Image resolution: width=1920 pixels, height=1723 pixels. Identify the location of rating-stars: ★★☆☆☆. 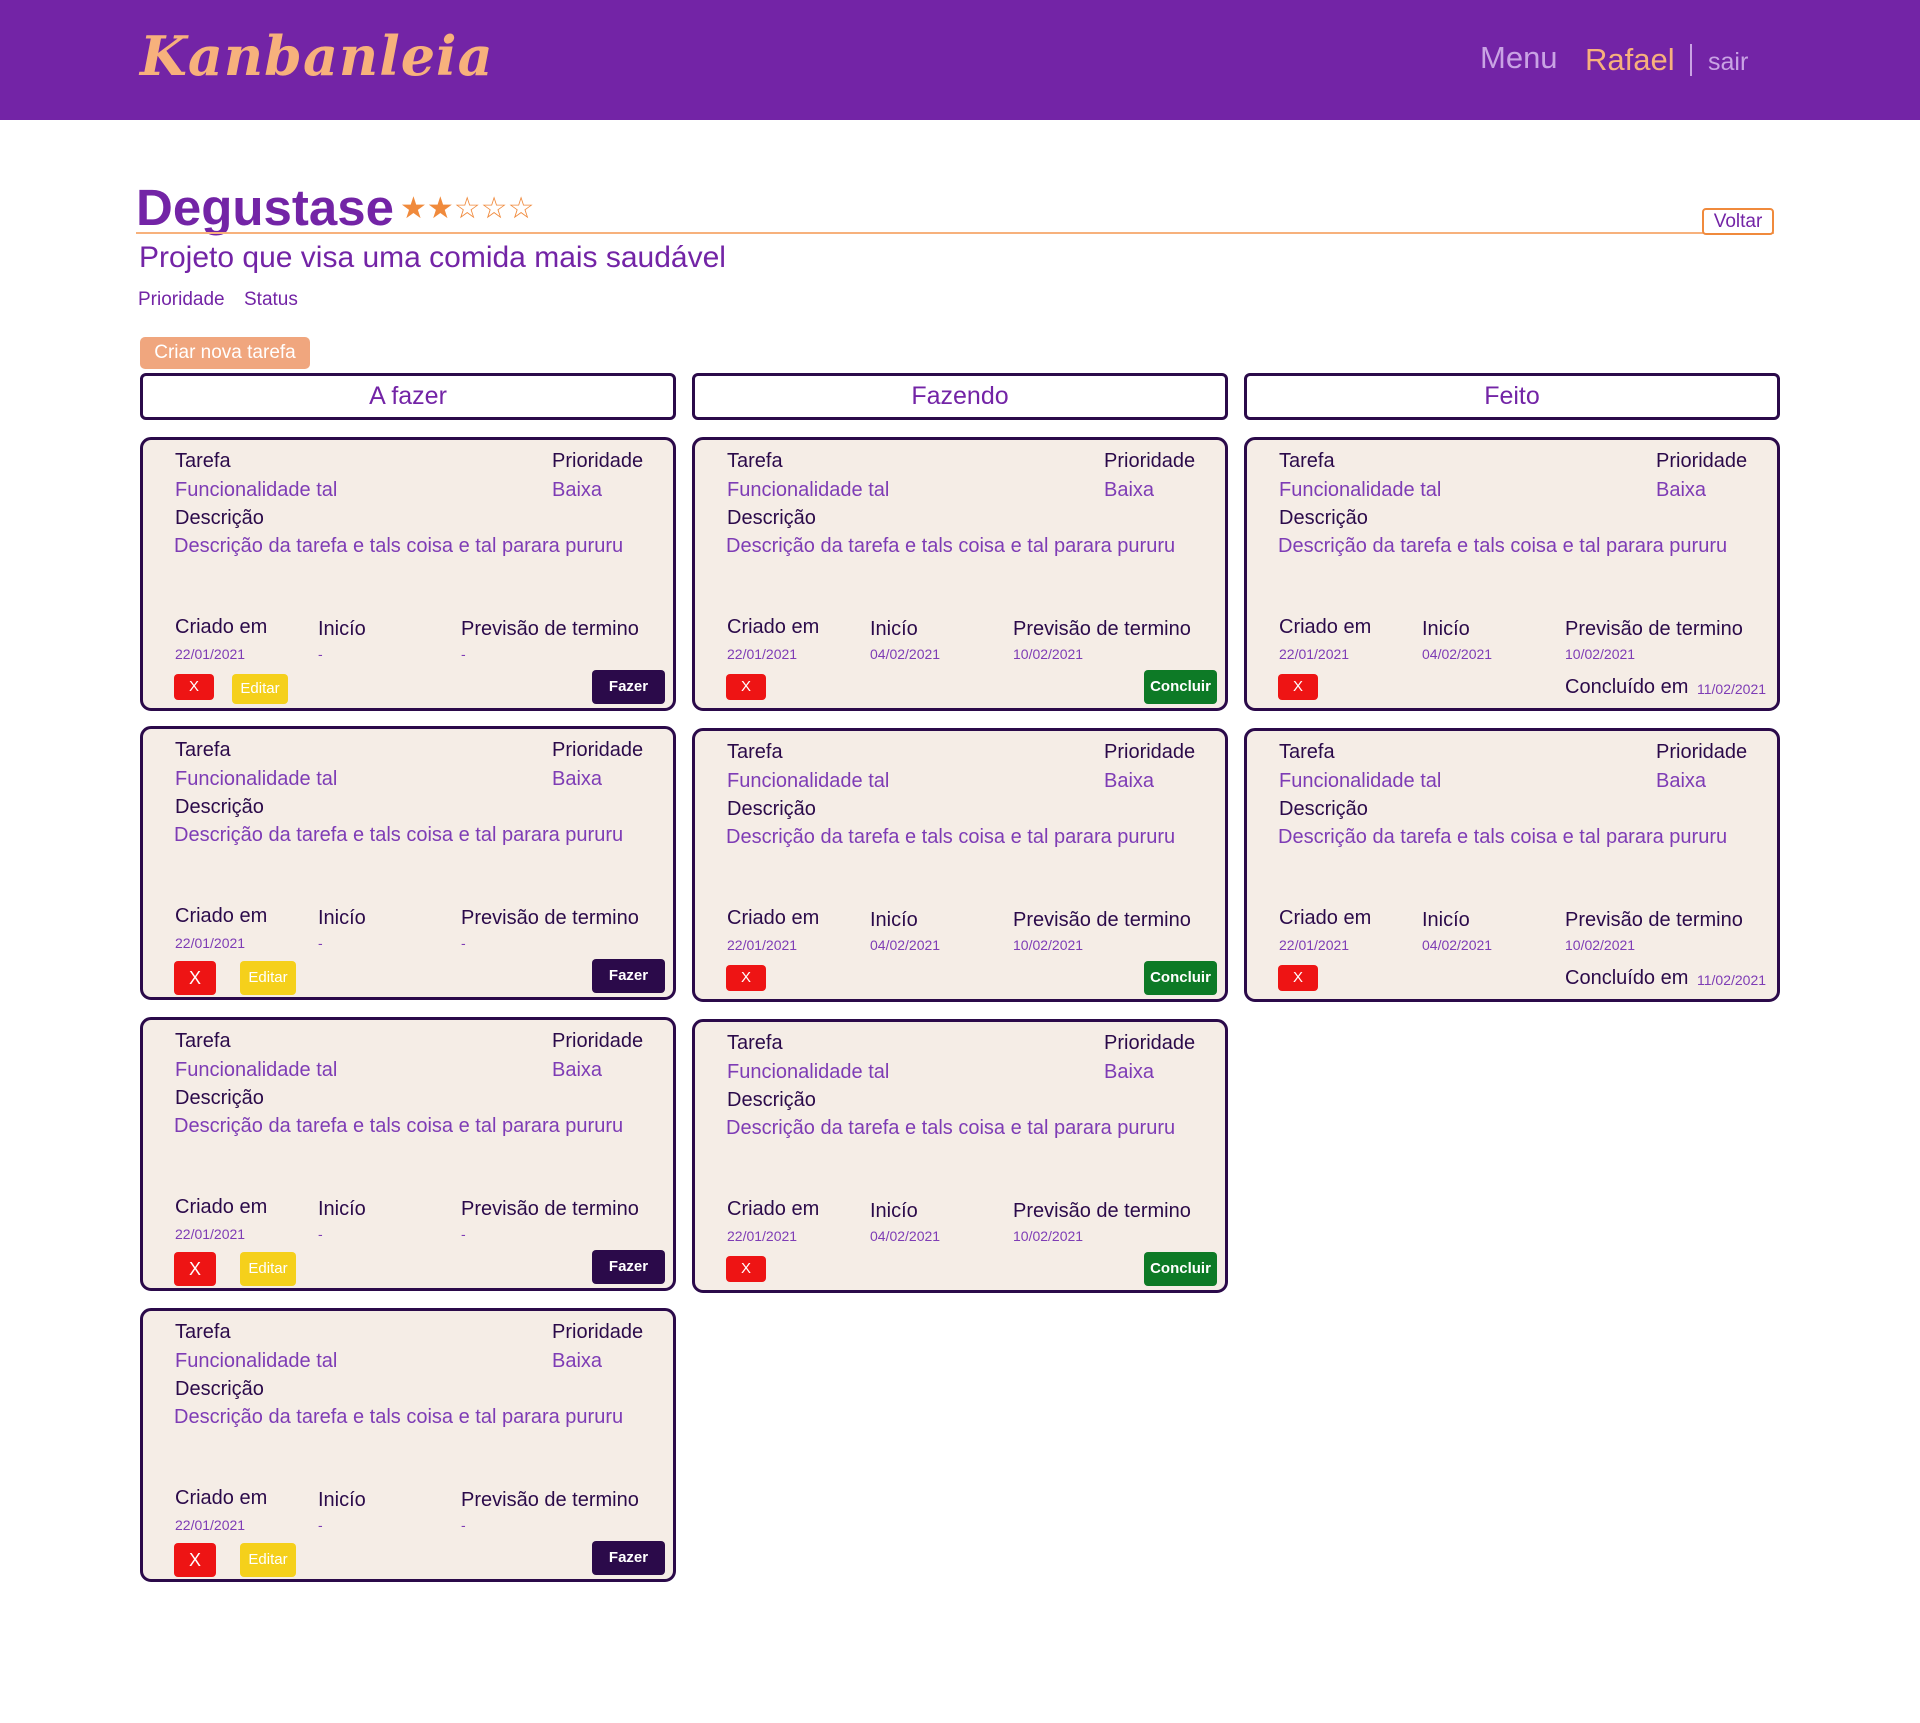
(467, 208).